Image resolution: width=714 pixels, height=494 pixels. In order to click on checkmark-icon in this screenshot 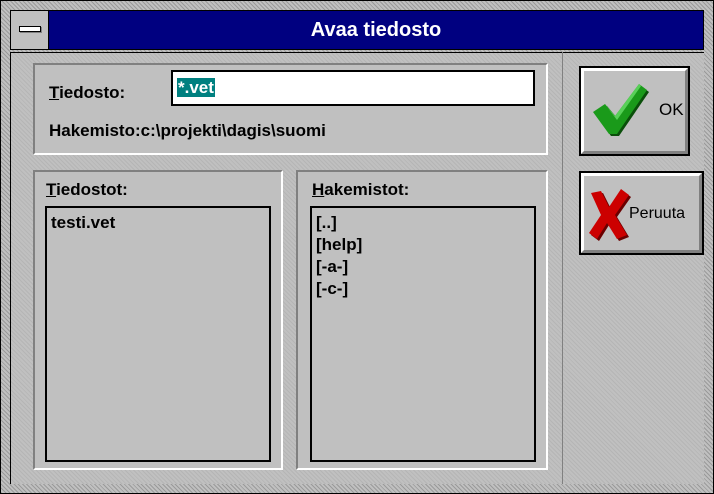, I will do `click(621, 110)`.